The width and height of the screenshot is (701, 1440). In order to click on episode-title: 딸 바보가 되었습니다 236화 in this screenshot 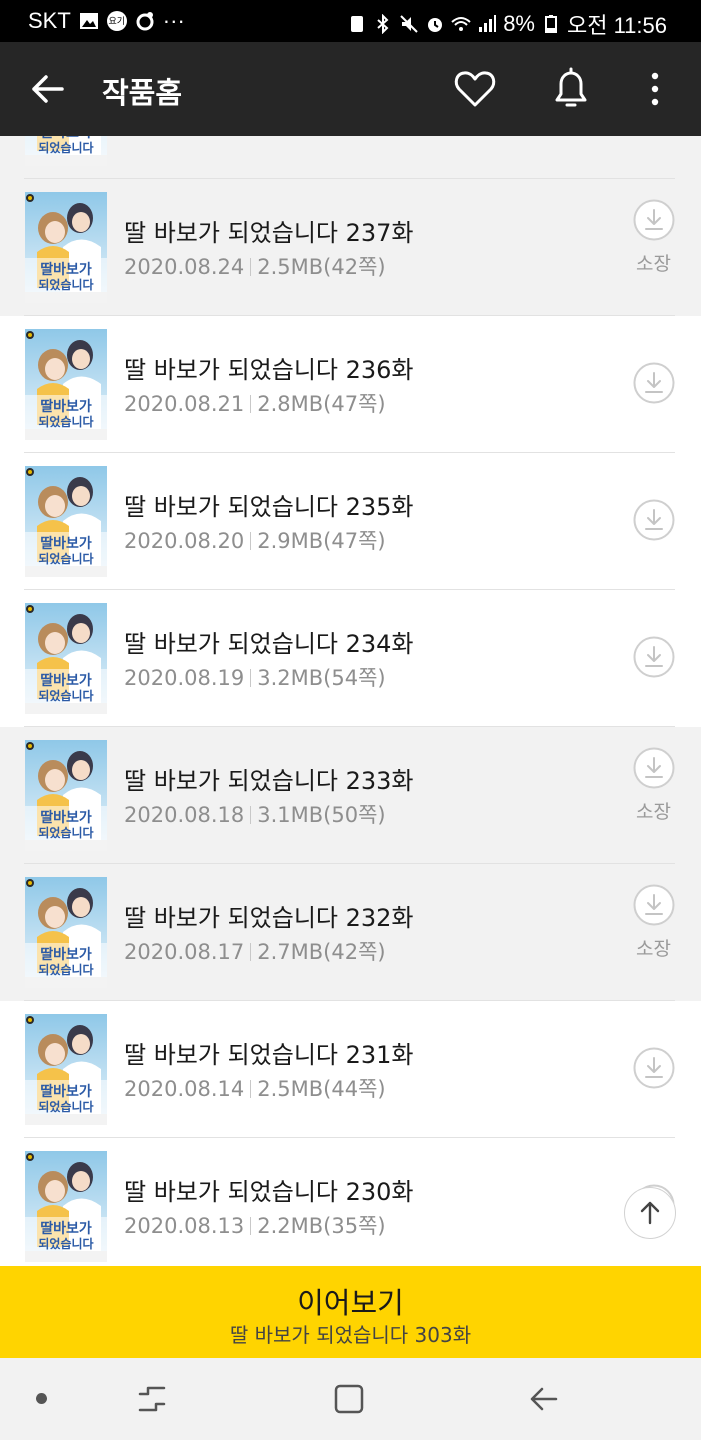, I will do `click(269, 370)`.